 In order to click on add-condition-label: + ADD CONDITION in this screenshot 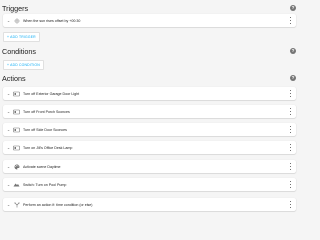, I will do `click(23, 65)`.